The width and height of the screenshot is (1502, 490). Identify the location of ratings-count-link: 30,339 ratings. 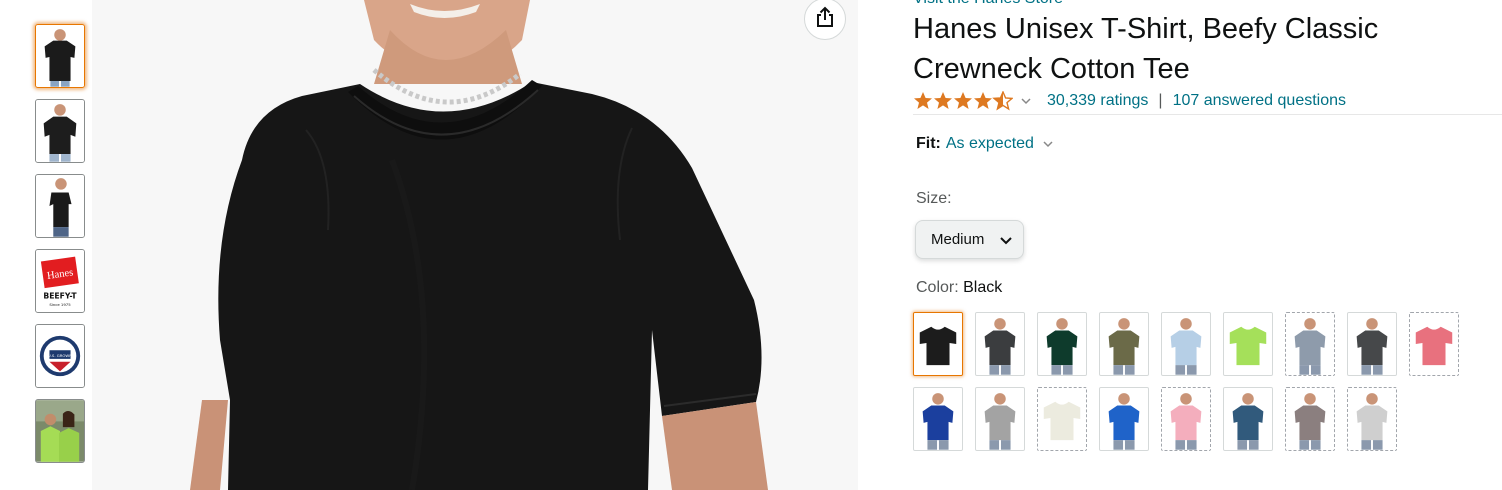
(1097, 101).